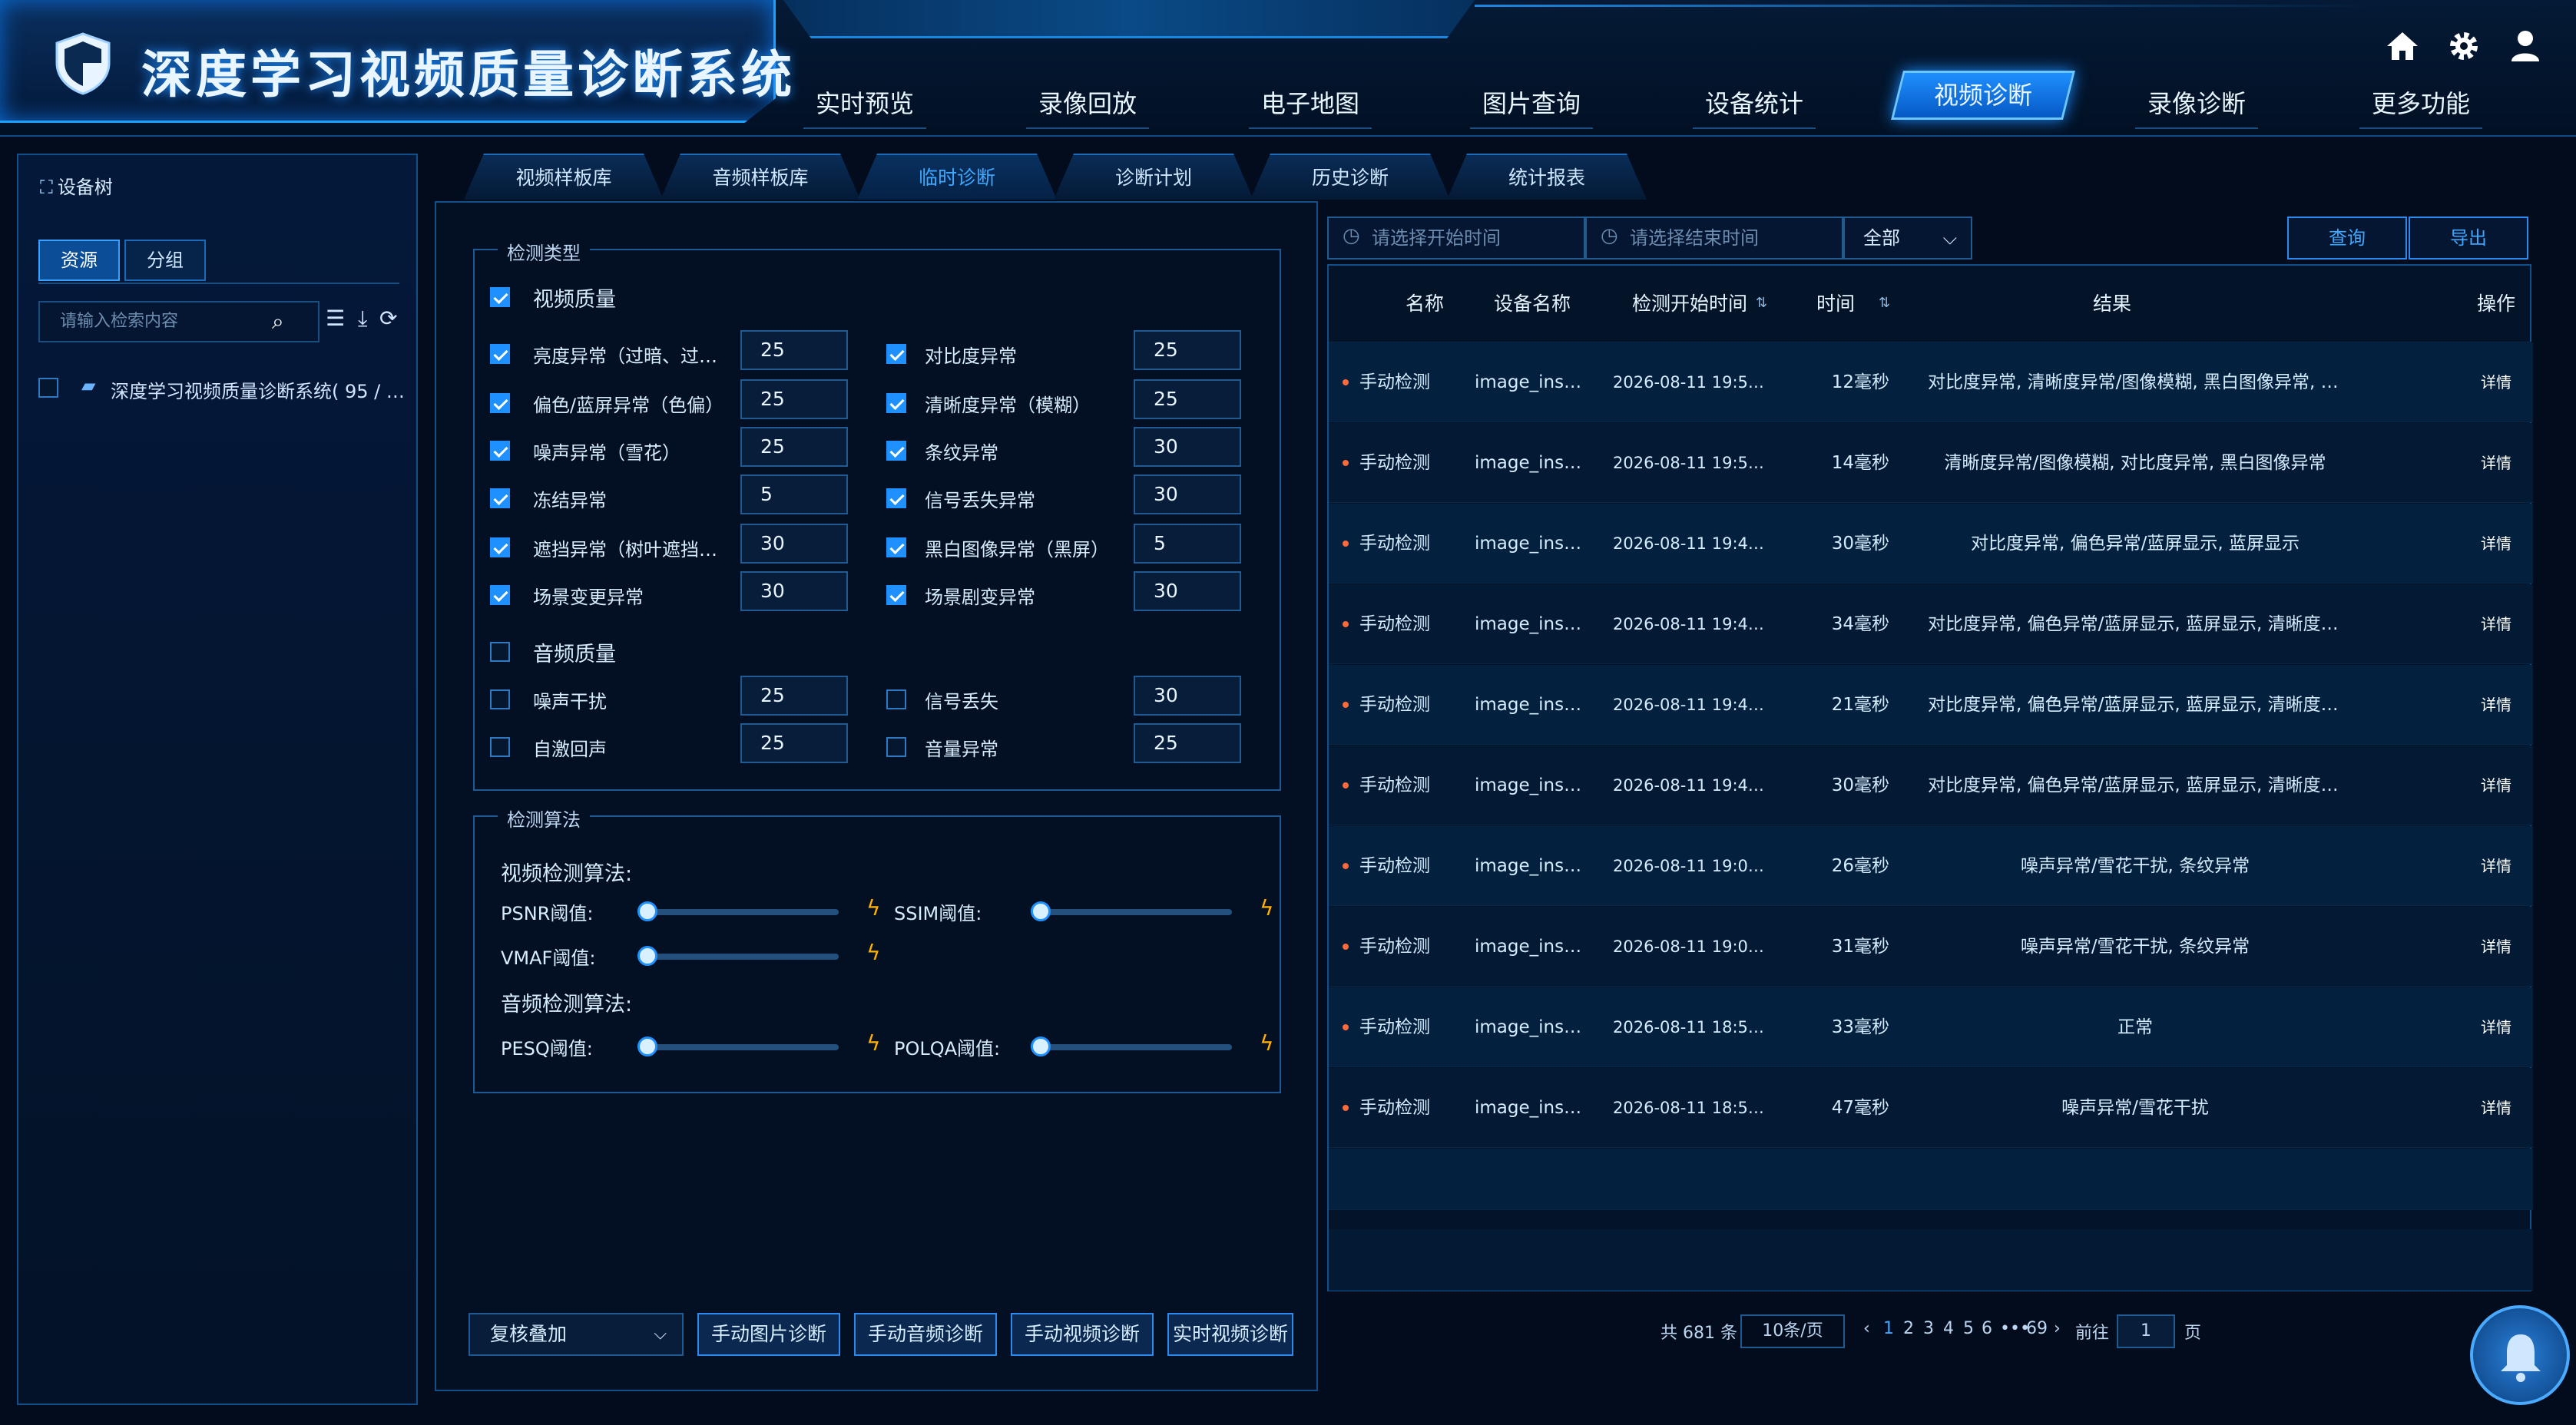  Describe the element at coordinates (957, 177) in the screenshot. I see `tab-3: 临时诊断` at that location.